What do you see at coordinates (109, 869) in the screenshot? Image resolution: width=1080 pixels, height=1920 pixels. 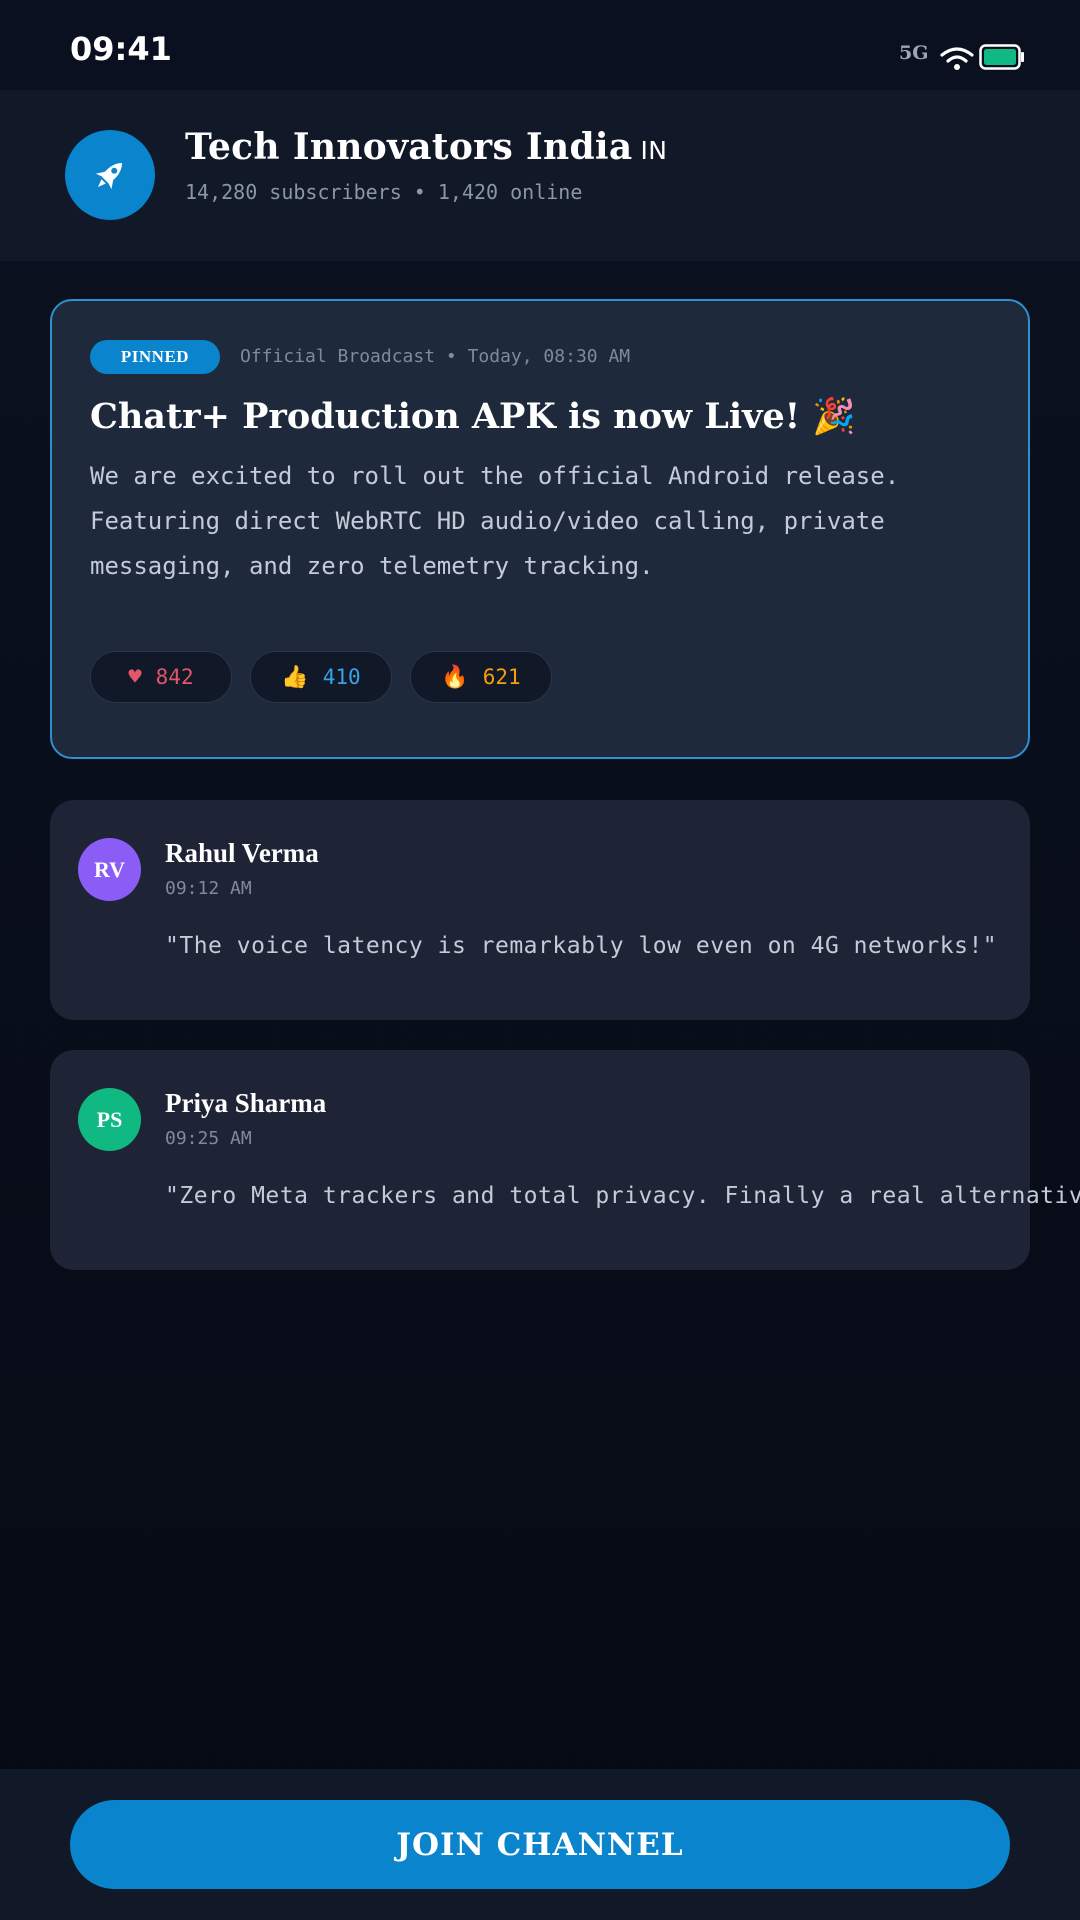 I see `avatar: RV` at bounding box center [109, 869].